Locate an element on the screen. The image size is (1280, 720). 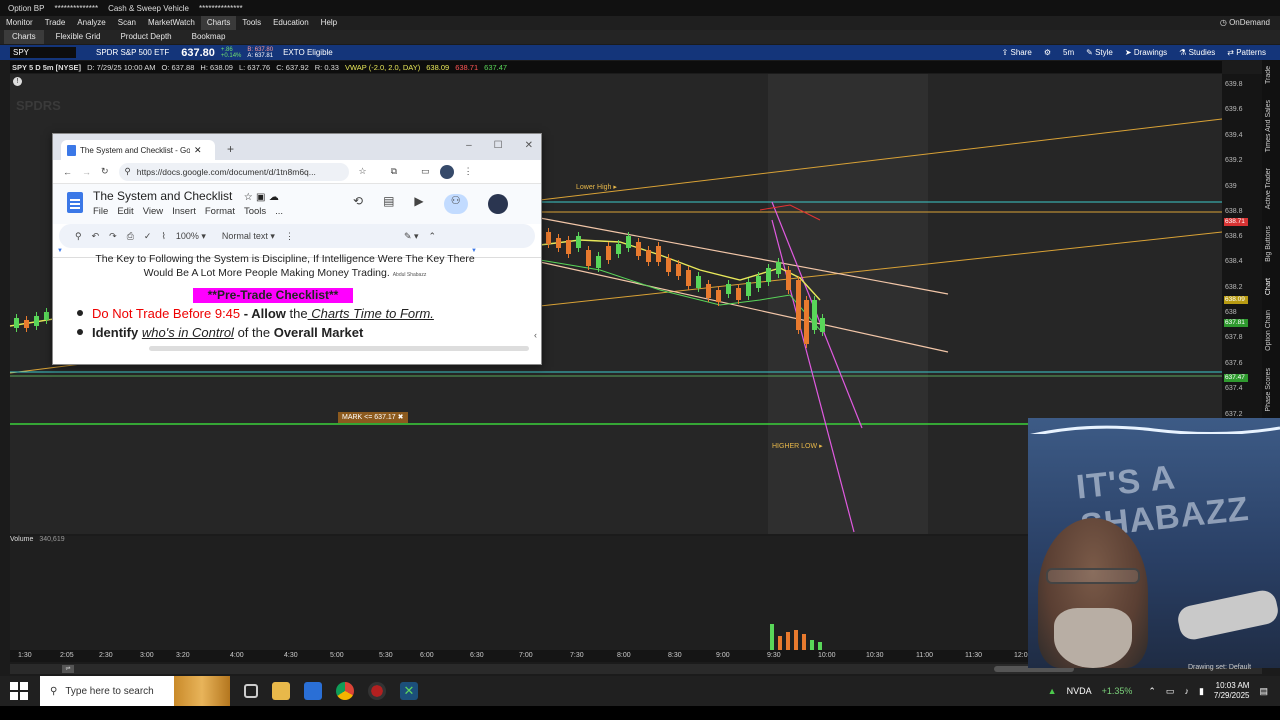
reload-icon: ↻ is located at coordinates (105, 171).